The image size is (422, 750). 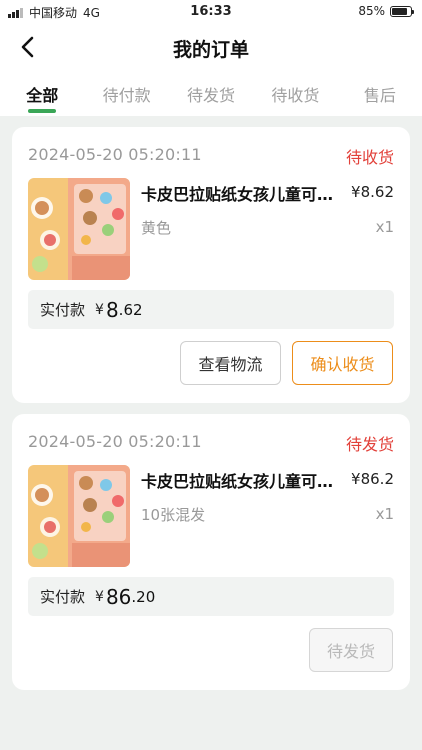 I want to click on view-logistics-button: 查看物流, so click(x=230, y=363).